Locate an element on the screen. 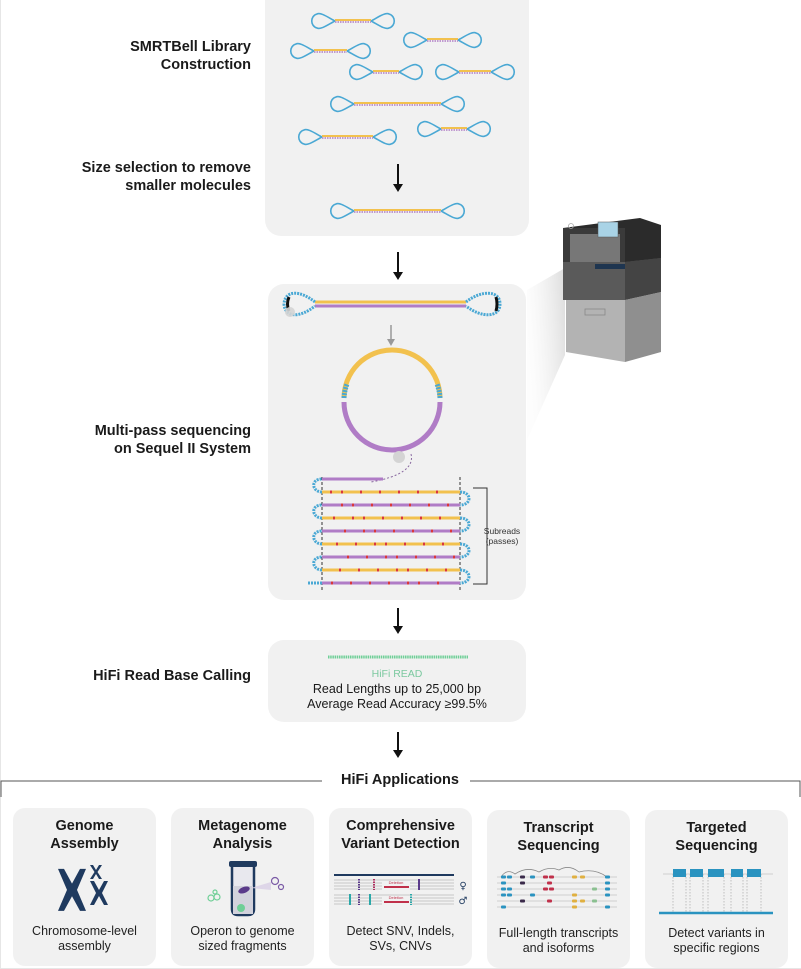  app-desc-line: Detect SNV, Indels, is located at coordinates (400, 931).